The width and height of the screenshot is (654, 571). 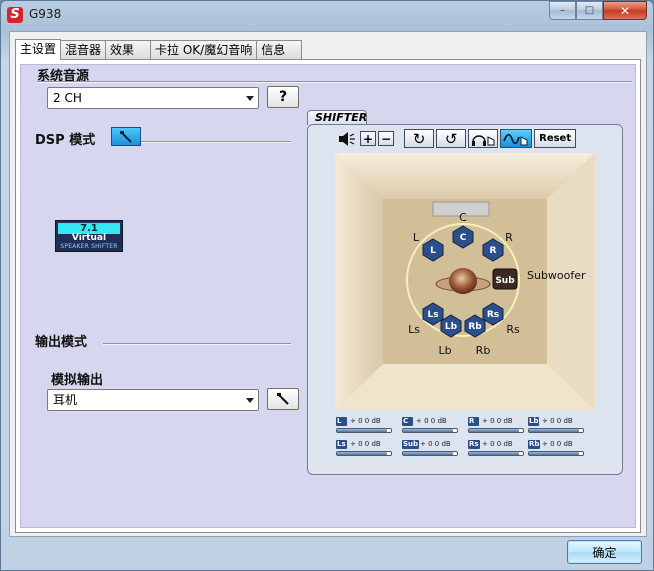 What do you see at coordinates (451, 138) in the screenshot?
I see `rotate-ccw-button: ↺` at bounding box center [451, 138].